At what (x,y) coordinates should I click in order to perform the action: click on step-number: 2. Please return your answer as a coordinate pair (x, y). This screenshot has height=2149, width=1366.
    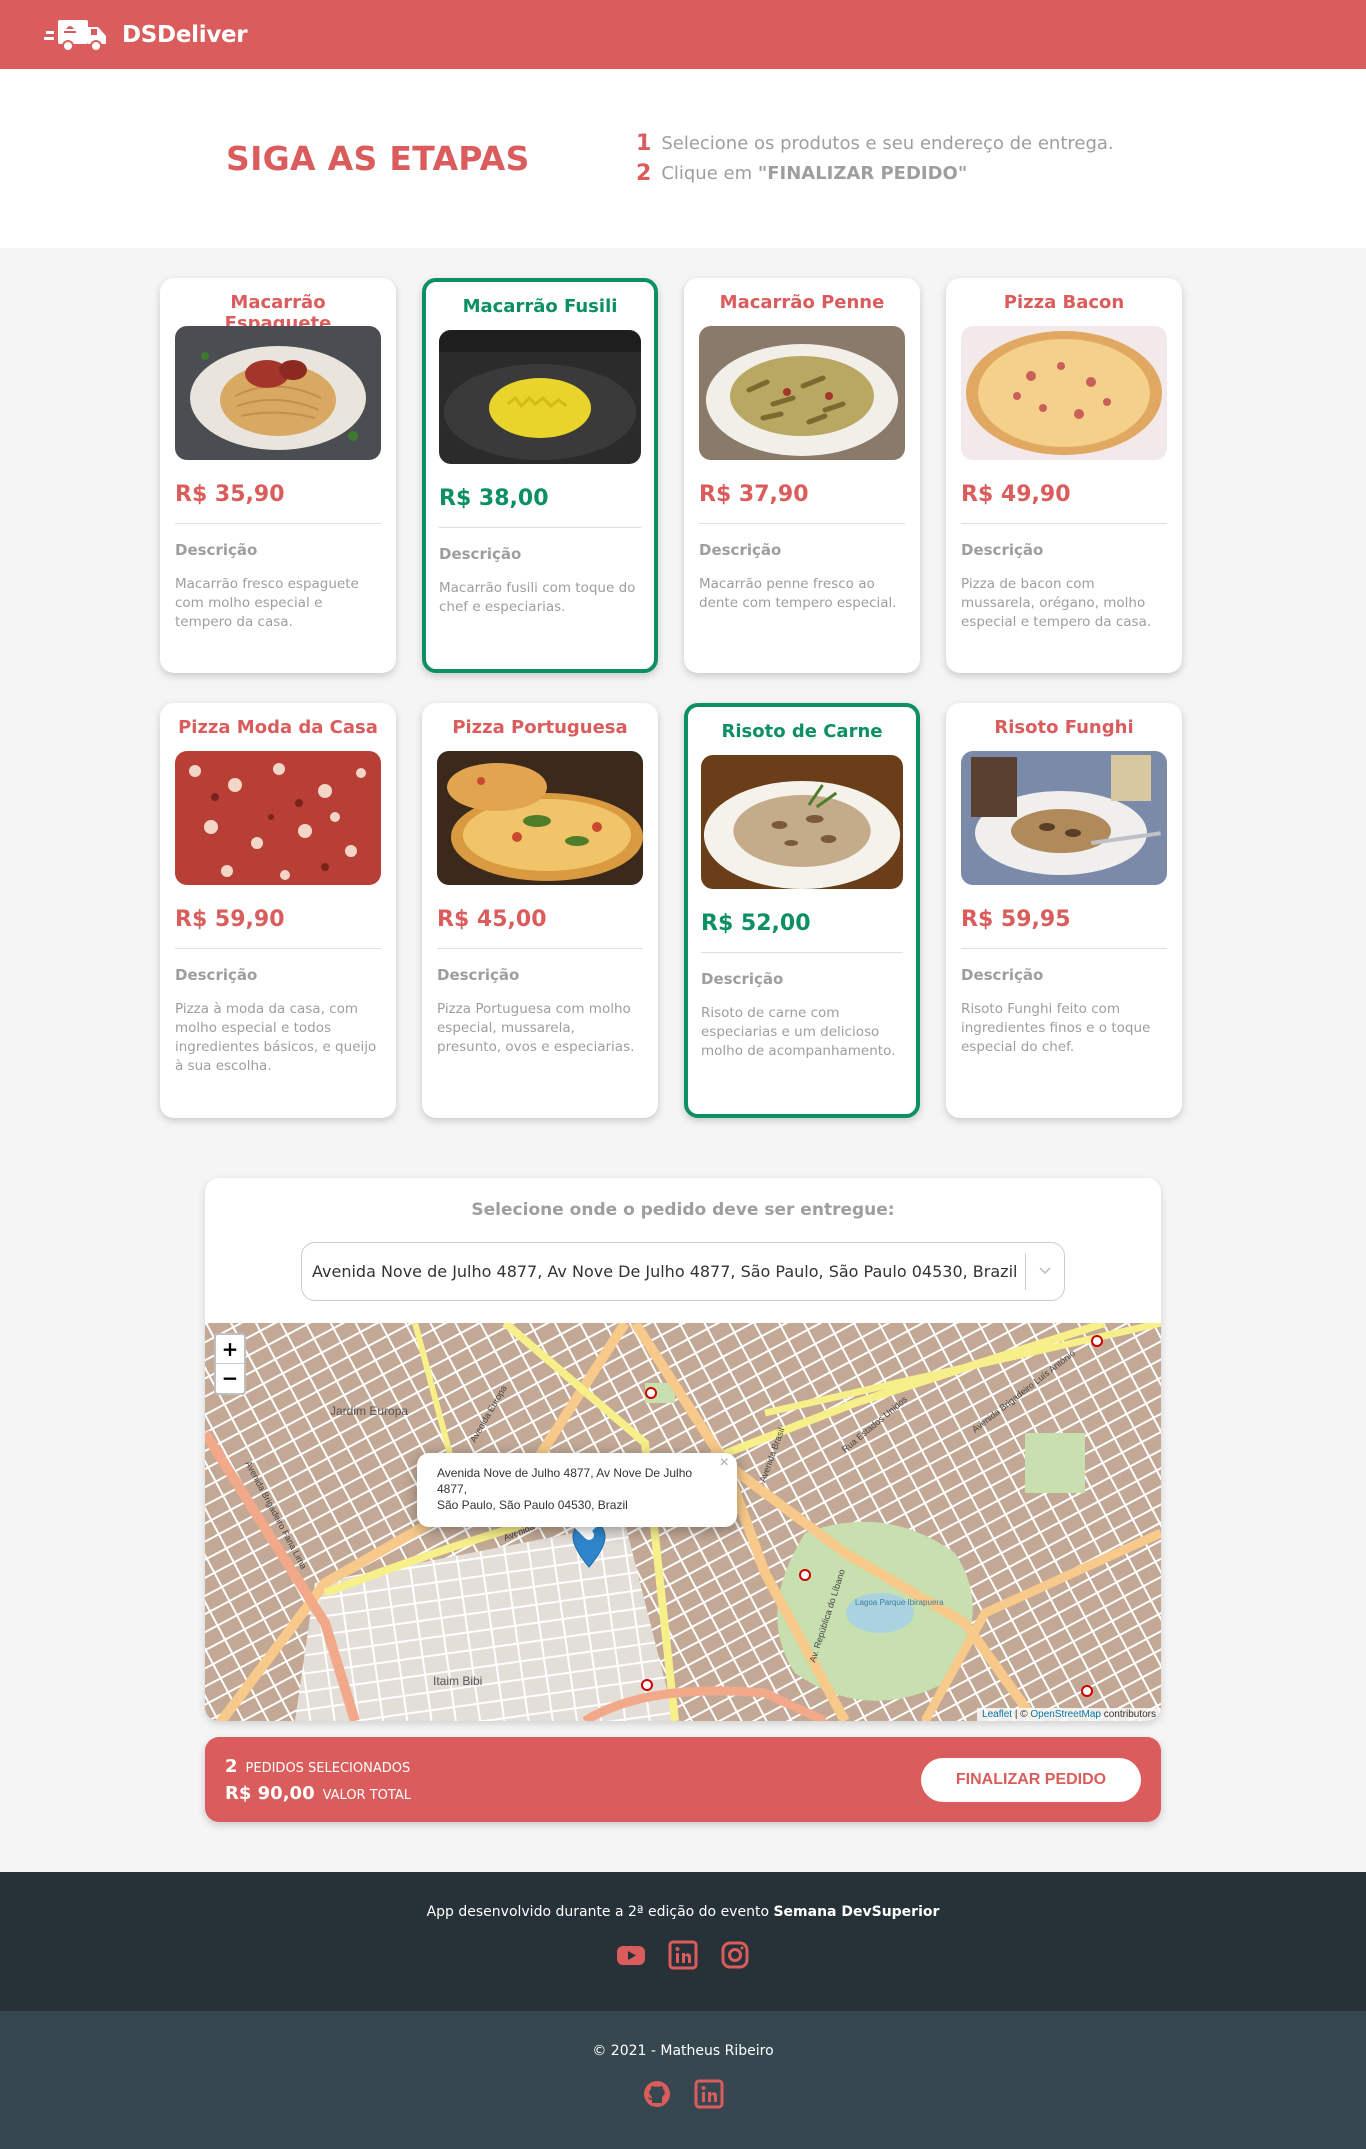
    Looking at the image, I should click on (644, 173).